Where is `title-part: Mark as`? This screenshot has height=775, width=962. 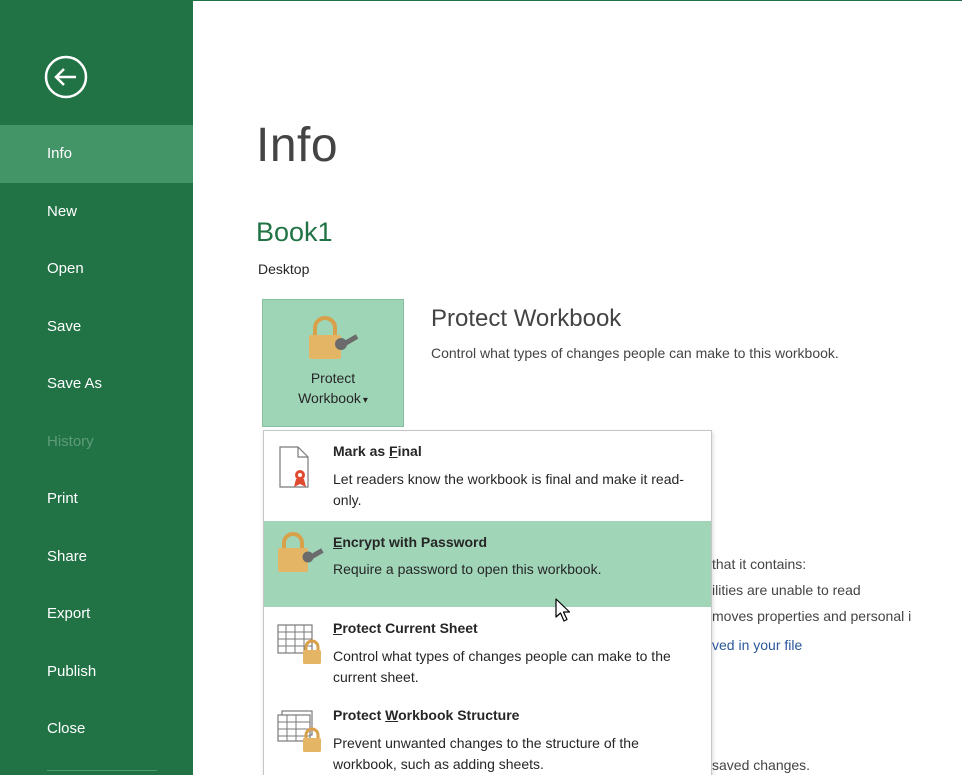 title-part: Mark as is located at coordinates (361, 451).